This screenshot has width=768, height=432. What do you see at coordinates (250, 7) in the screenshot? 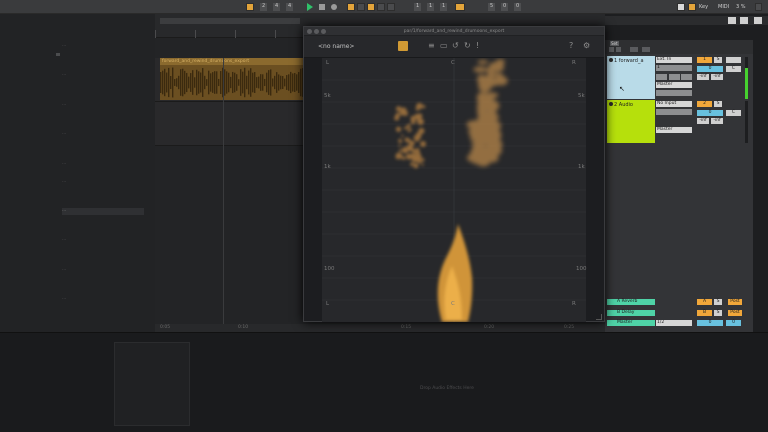
I see `tap-tempo-button` at bounding box center [250, 7].